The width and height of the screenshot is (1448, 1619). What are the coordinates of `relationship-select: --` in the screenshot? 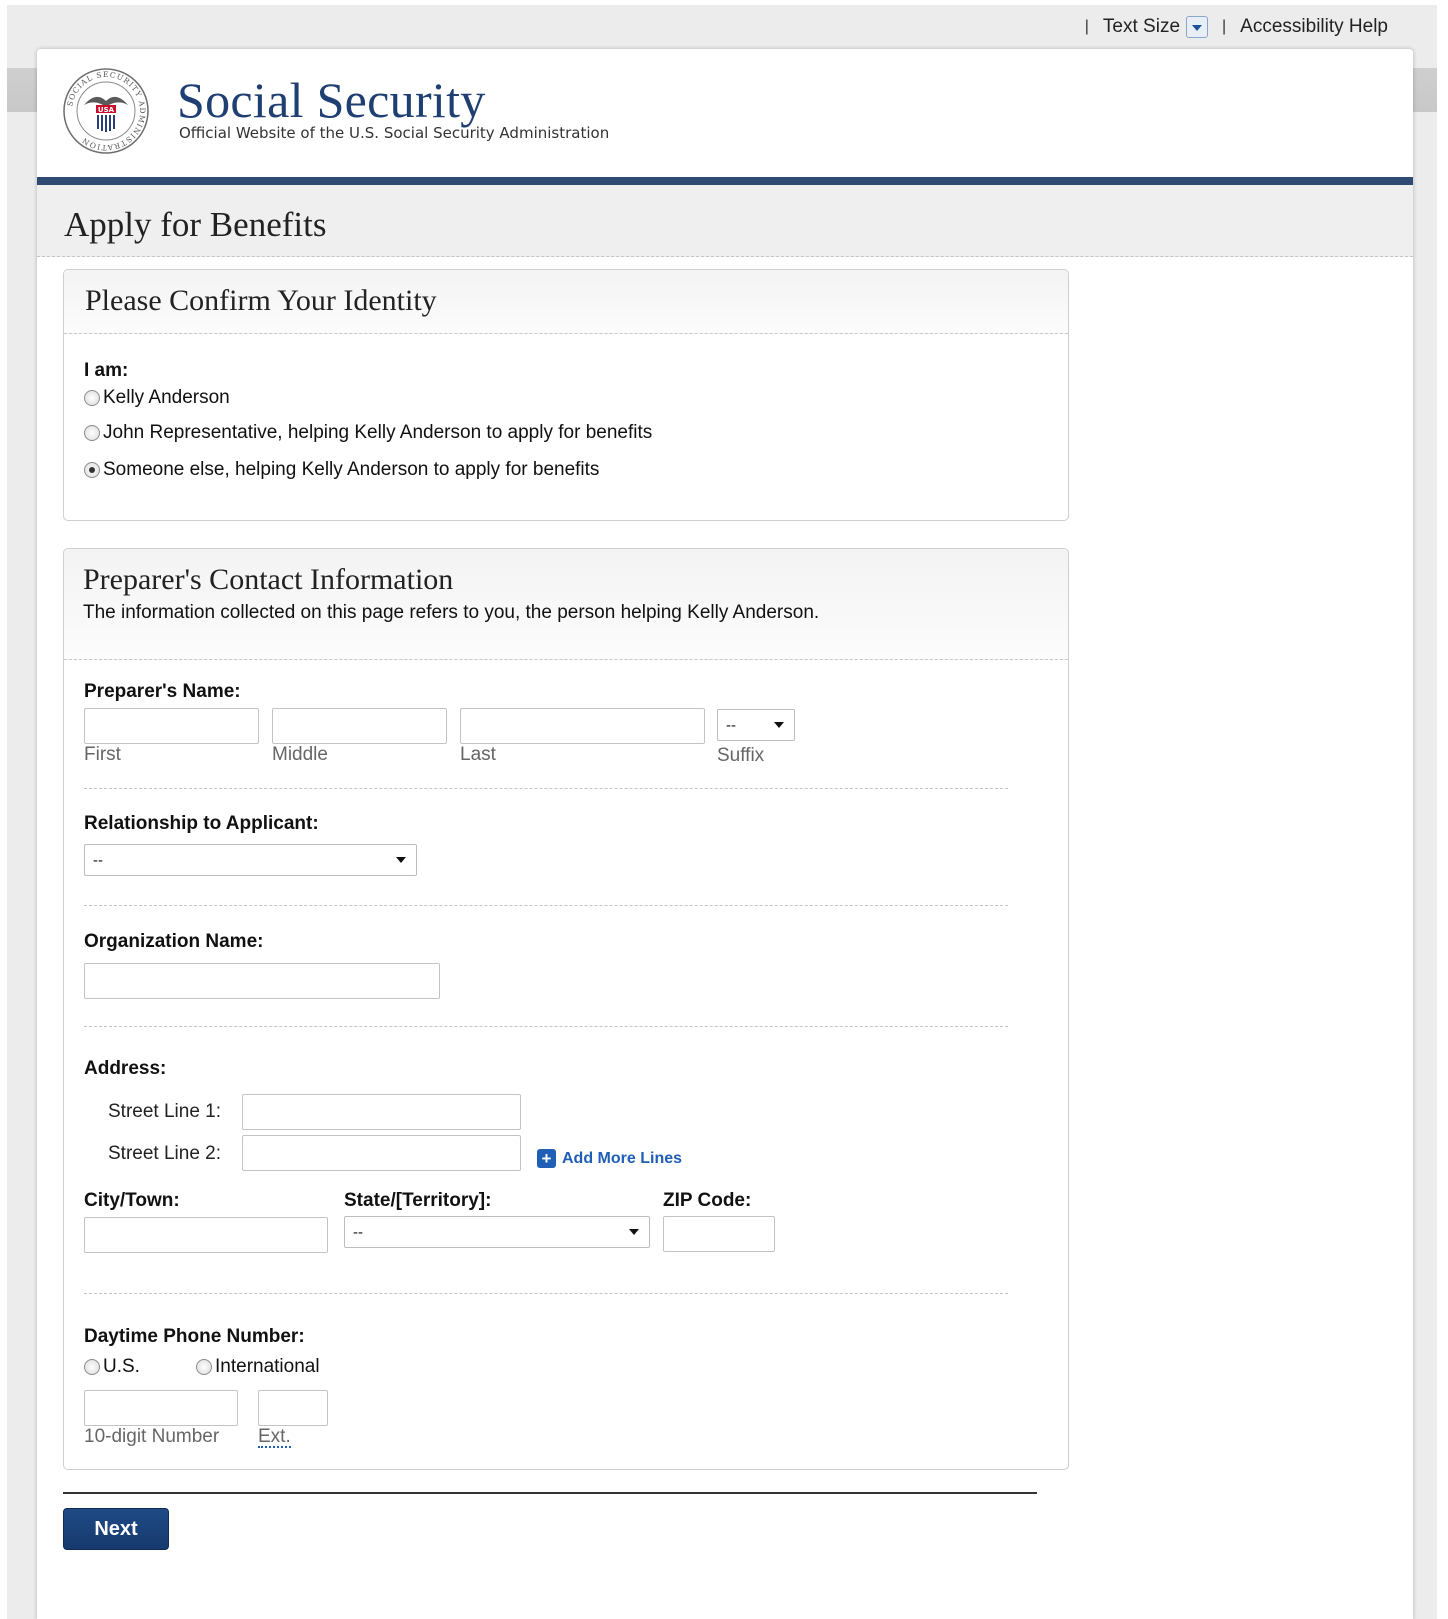 It's located at (250, 860).